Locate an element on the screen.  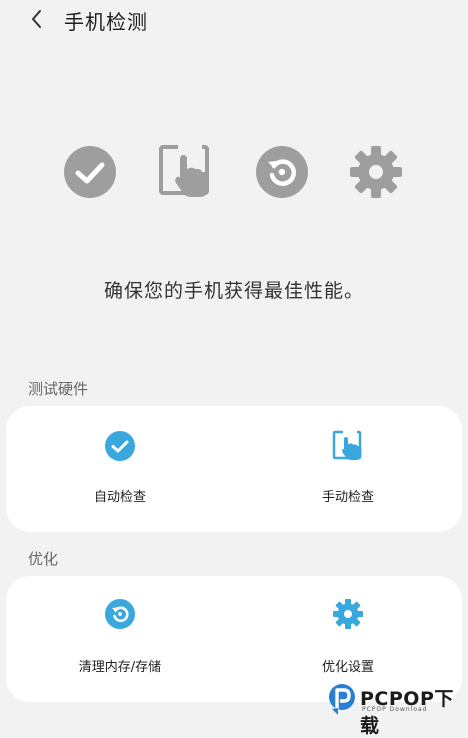
manual-check-button: 手动检查 is located at coordinates (348, 469).